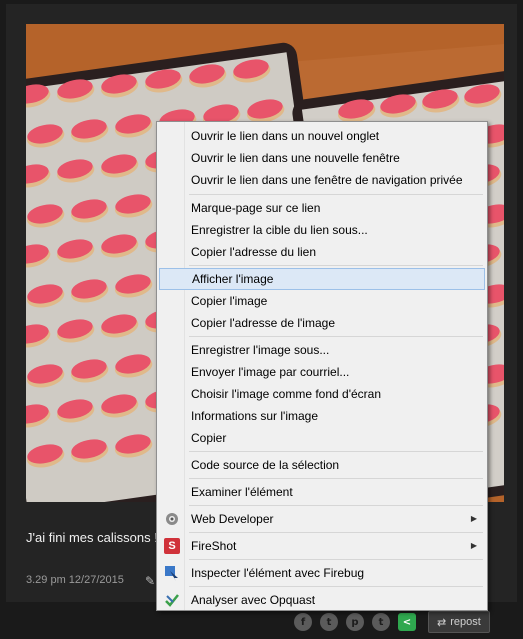 Image resolution: width=523 pixels, height=639 pixels. Describe the element at coordinates (209, 438) in the screenshot. I see `menu-item-label: Copier` at that location.